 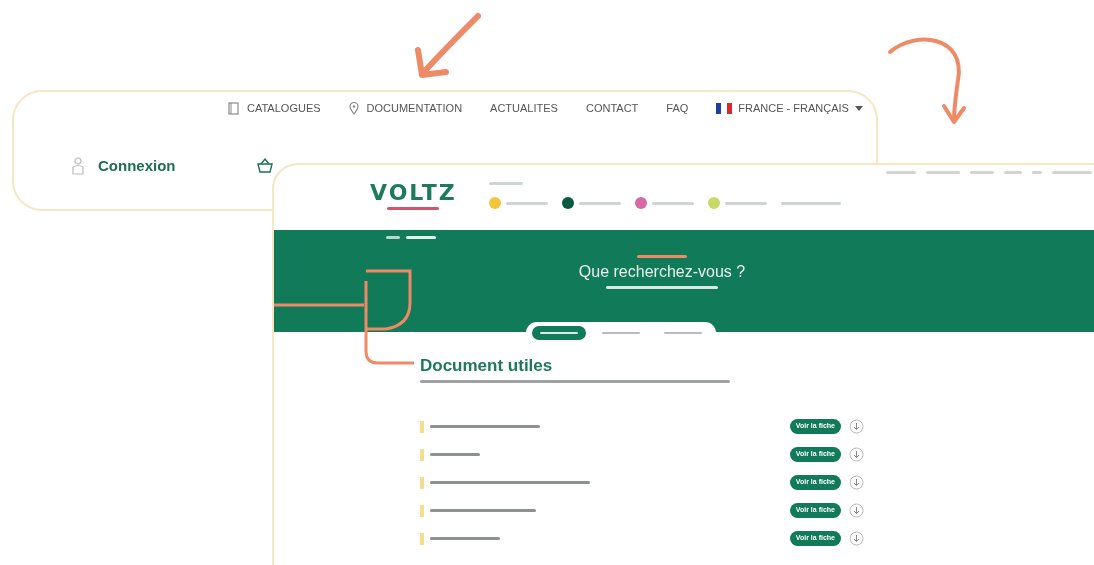 I want to click on arrow-drawing, so click(x=448, y=46).